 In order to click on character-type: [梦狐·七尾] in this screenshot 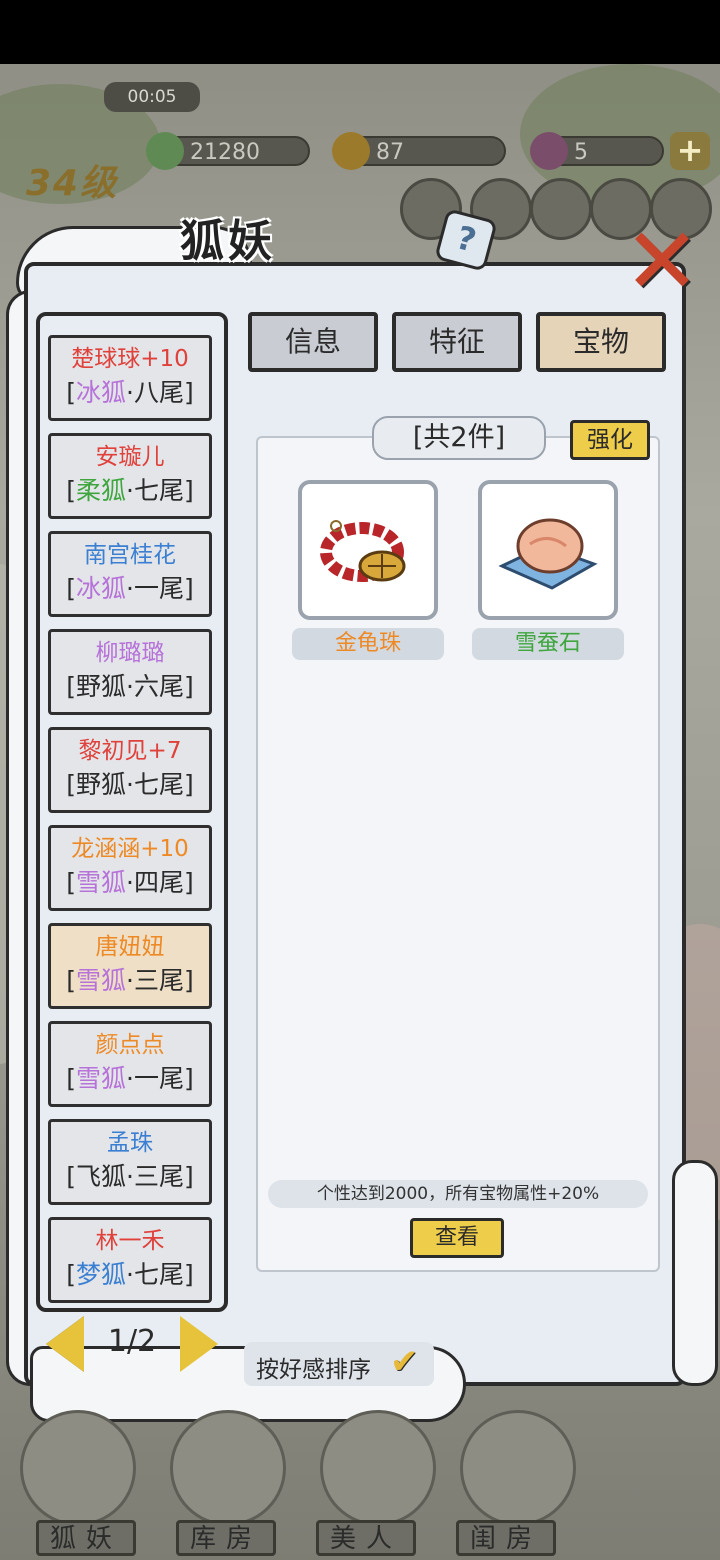, I will do `click(130, 1274)`.